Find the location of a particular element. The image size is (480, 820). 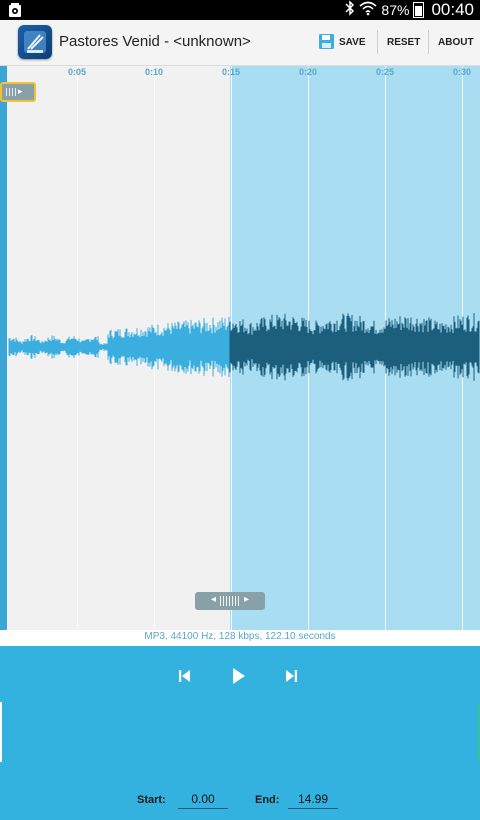

save-disk-icon is located at coordinates (326, 43).